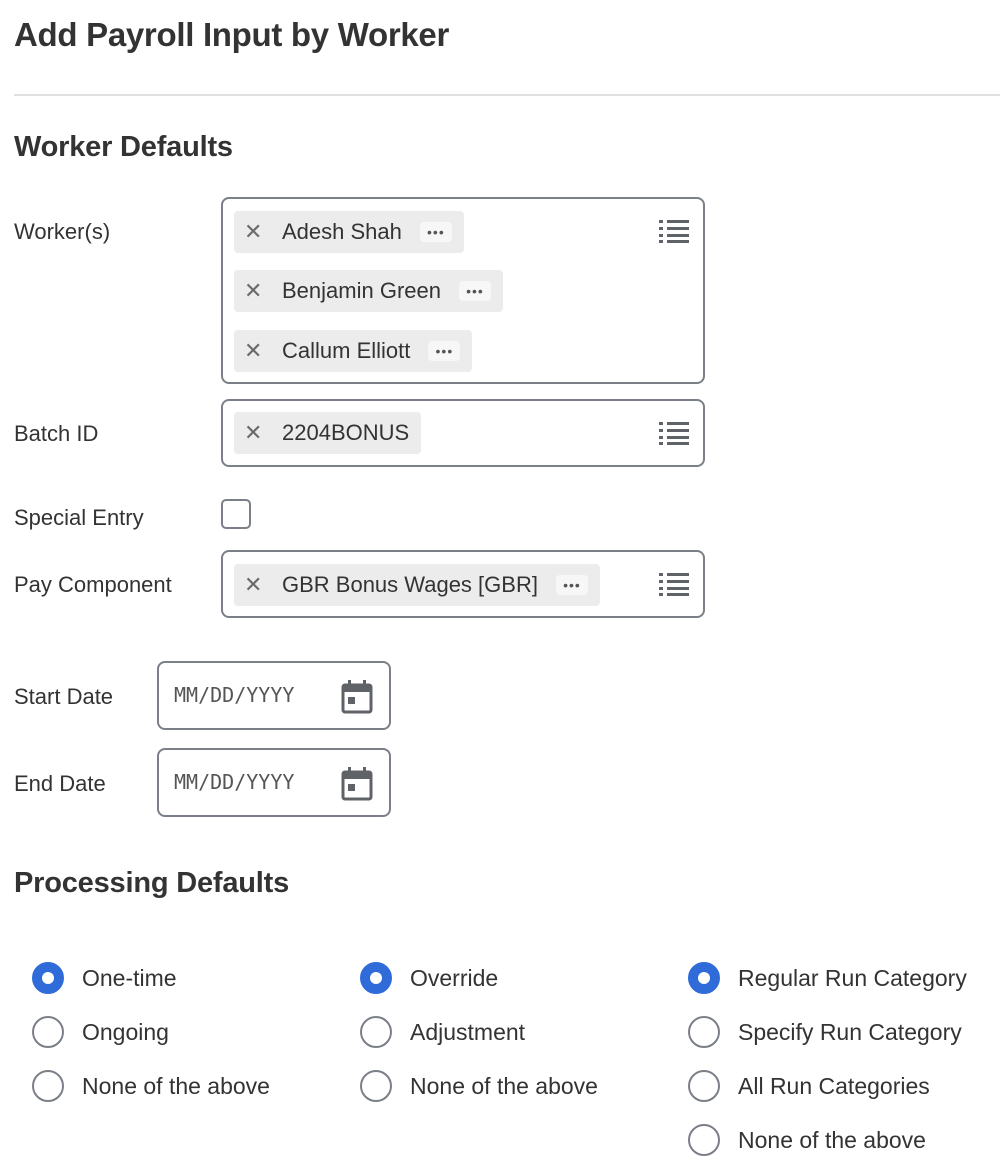 This screenshot has height=1171, width=1000. I want to click on worker-pill: ✕ Adesh Shah •••, so click(349, 232).